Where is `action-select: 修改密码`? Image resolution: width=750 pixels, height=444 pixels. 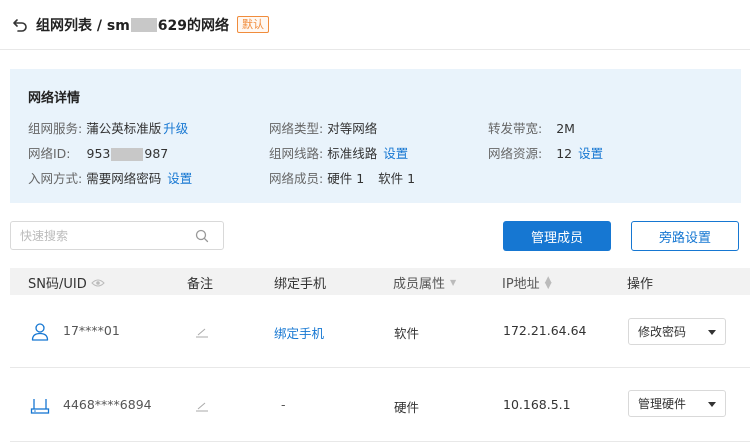 action-select: 修改密码 is located at coordinates (677, 331).